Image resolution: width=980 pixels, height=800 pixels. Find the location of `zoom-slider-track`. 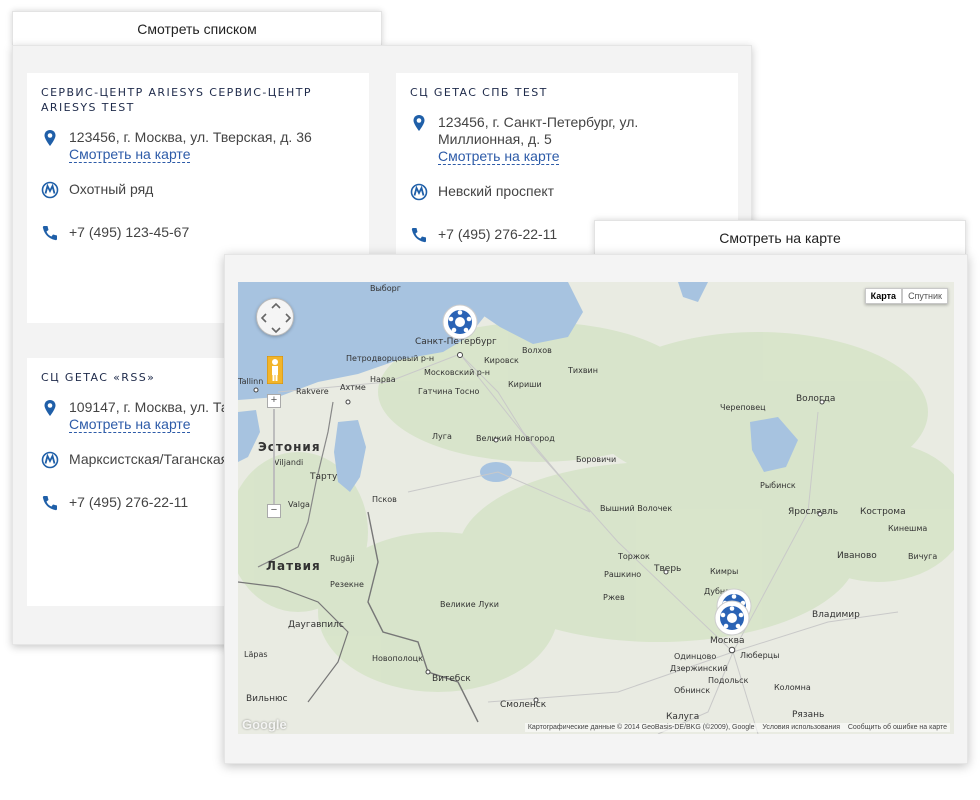

zoom-slider-track is located at coordinates (274, 456).